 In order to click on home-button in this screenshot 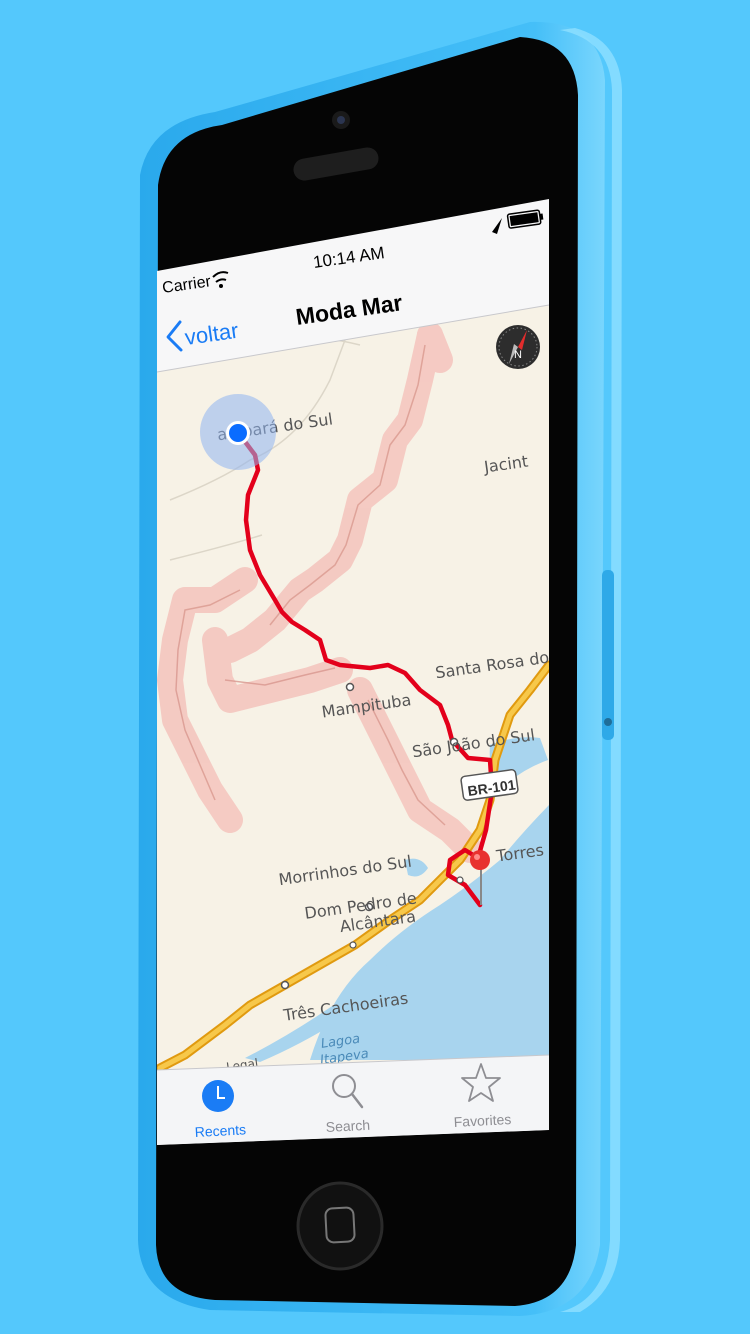, I will do `click(340, 1226)`.